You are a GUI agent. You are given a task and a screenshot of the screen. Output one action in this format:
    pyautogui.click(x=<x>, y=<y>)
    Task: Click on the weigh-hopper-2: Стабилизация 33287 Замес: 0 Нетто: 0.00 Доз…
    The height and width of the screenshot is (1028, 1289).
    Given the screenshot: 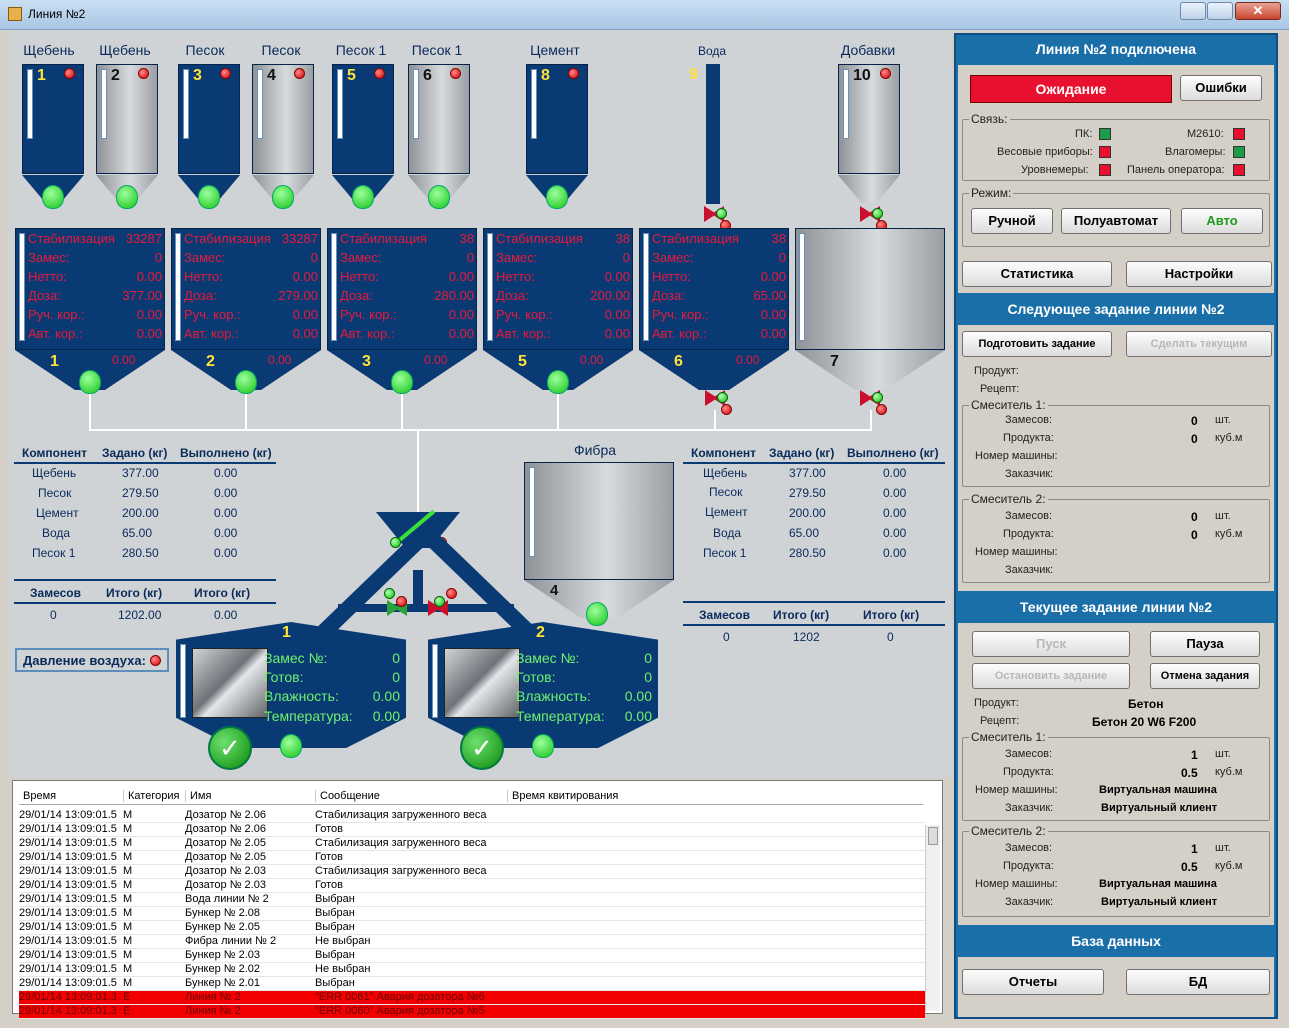 What is the action you would take?
    pyautogui.click(x=246, y=309)
    